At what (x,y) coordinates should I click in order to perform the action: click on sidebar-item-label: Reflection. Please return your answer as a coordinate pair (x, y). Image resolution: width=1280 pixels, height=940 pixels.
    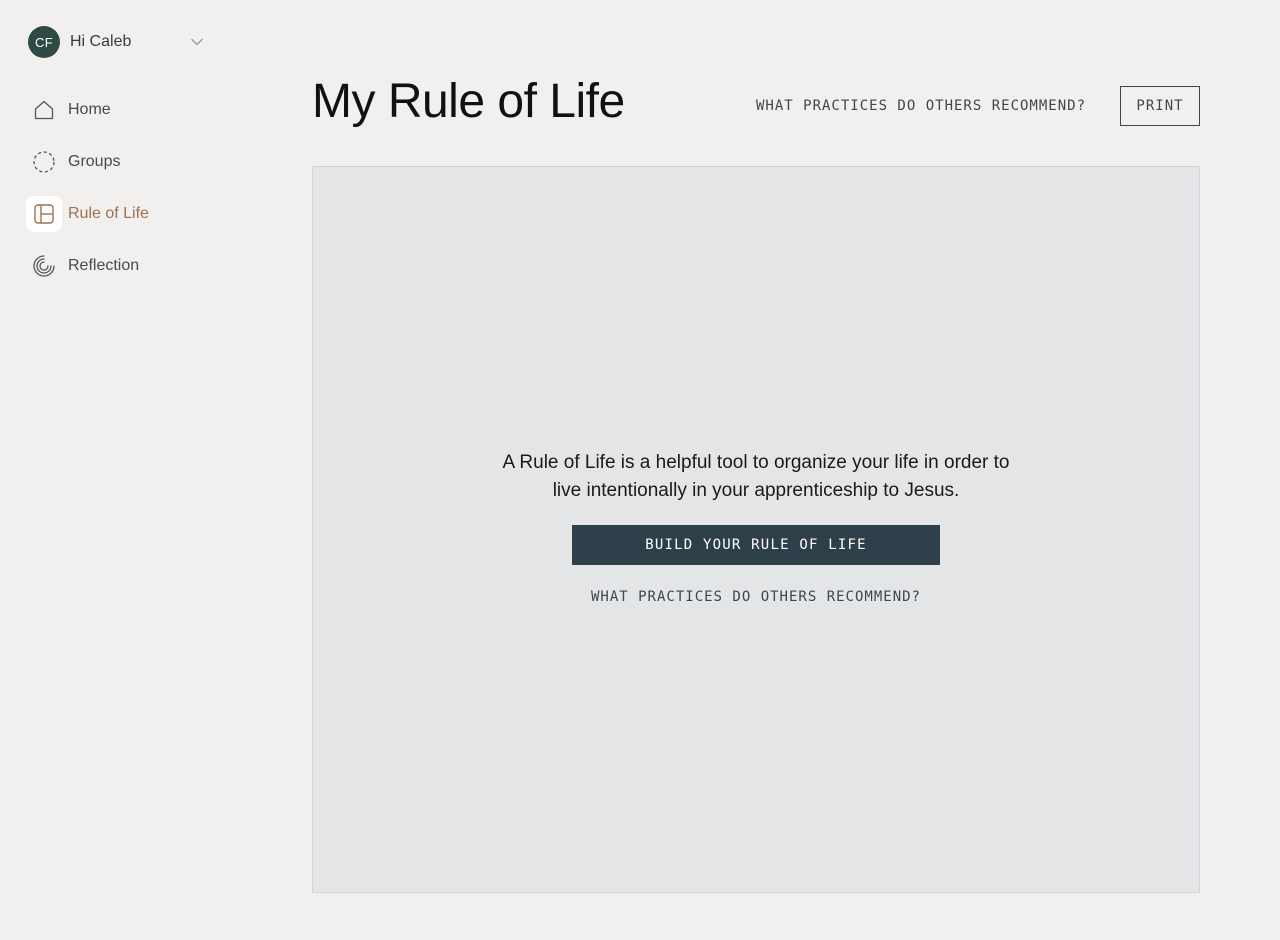
    Looking at the image, I should click on (104, 265).